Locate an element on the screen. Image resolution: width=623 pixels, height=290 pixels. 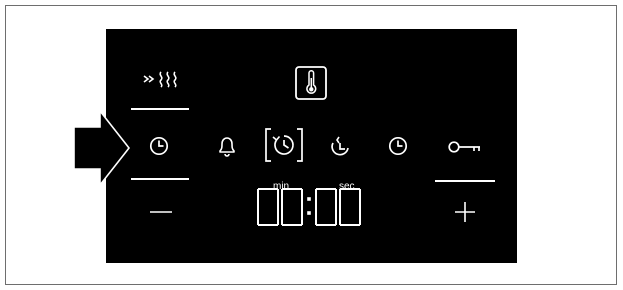
cooking-time-icon is located at coordinates (284, 145).